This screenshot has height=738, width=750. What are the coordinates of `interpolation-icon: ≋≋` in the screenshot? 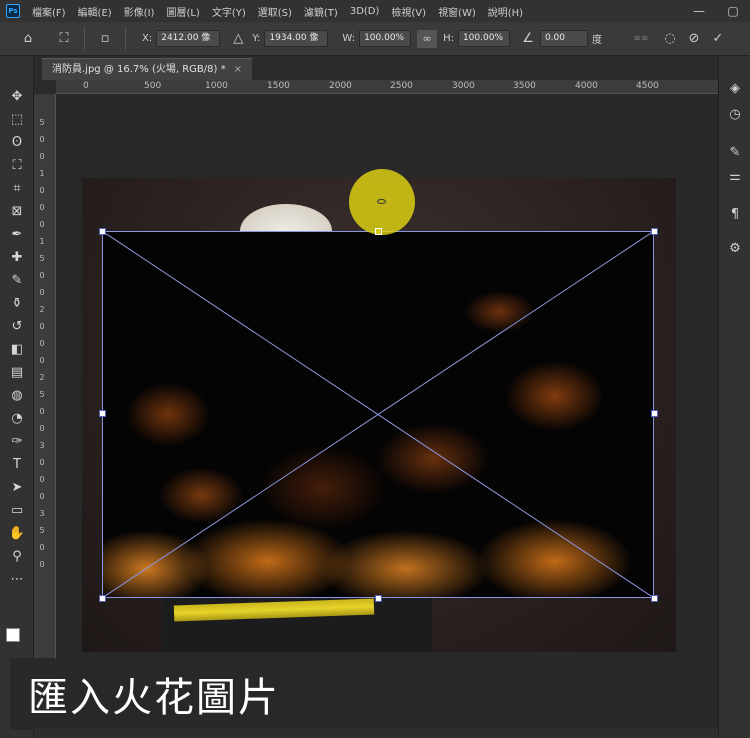 It's located at (641, 39).